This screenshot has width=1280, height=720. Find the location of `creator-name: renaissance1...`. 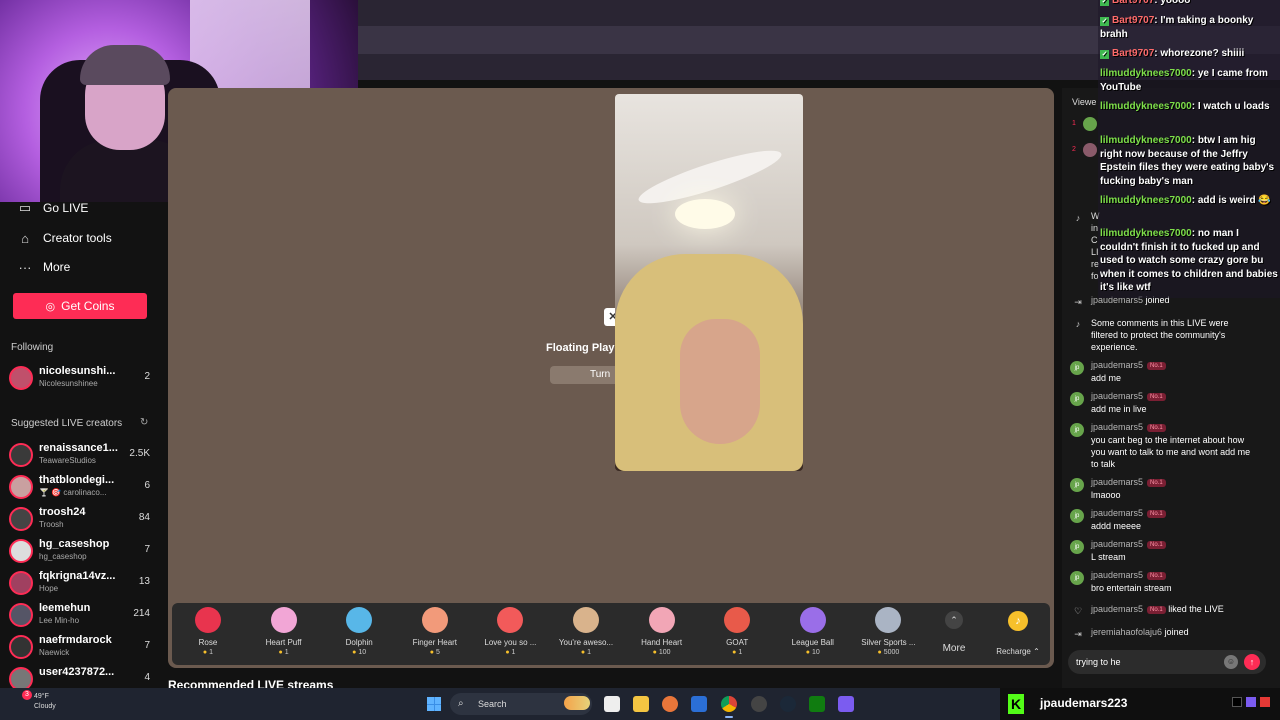

creator-name: renaissance1... is located at coordinates (78, 448).